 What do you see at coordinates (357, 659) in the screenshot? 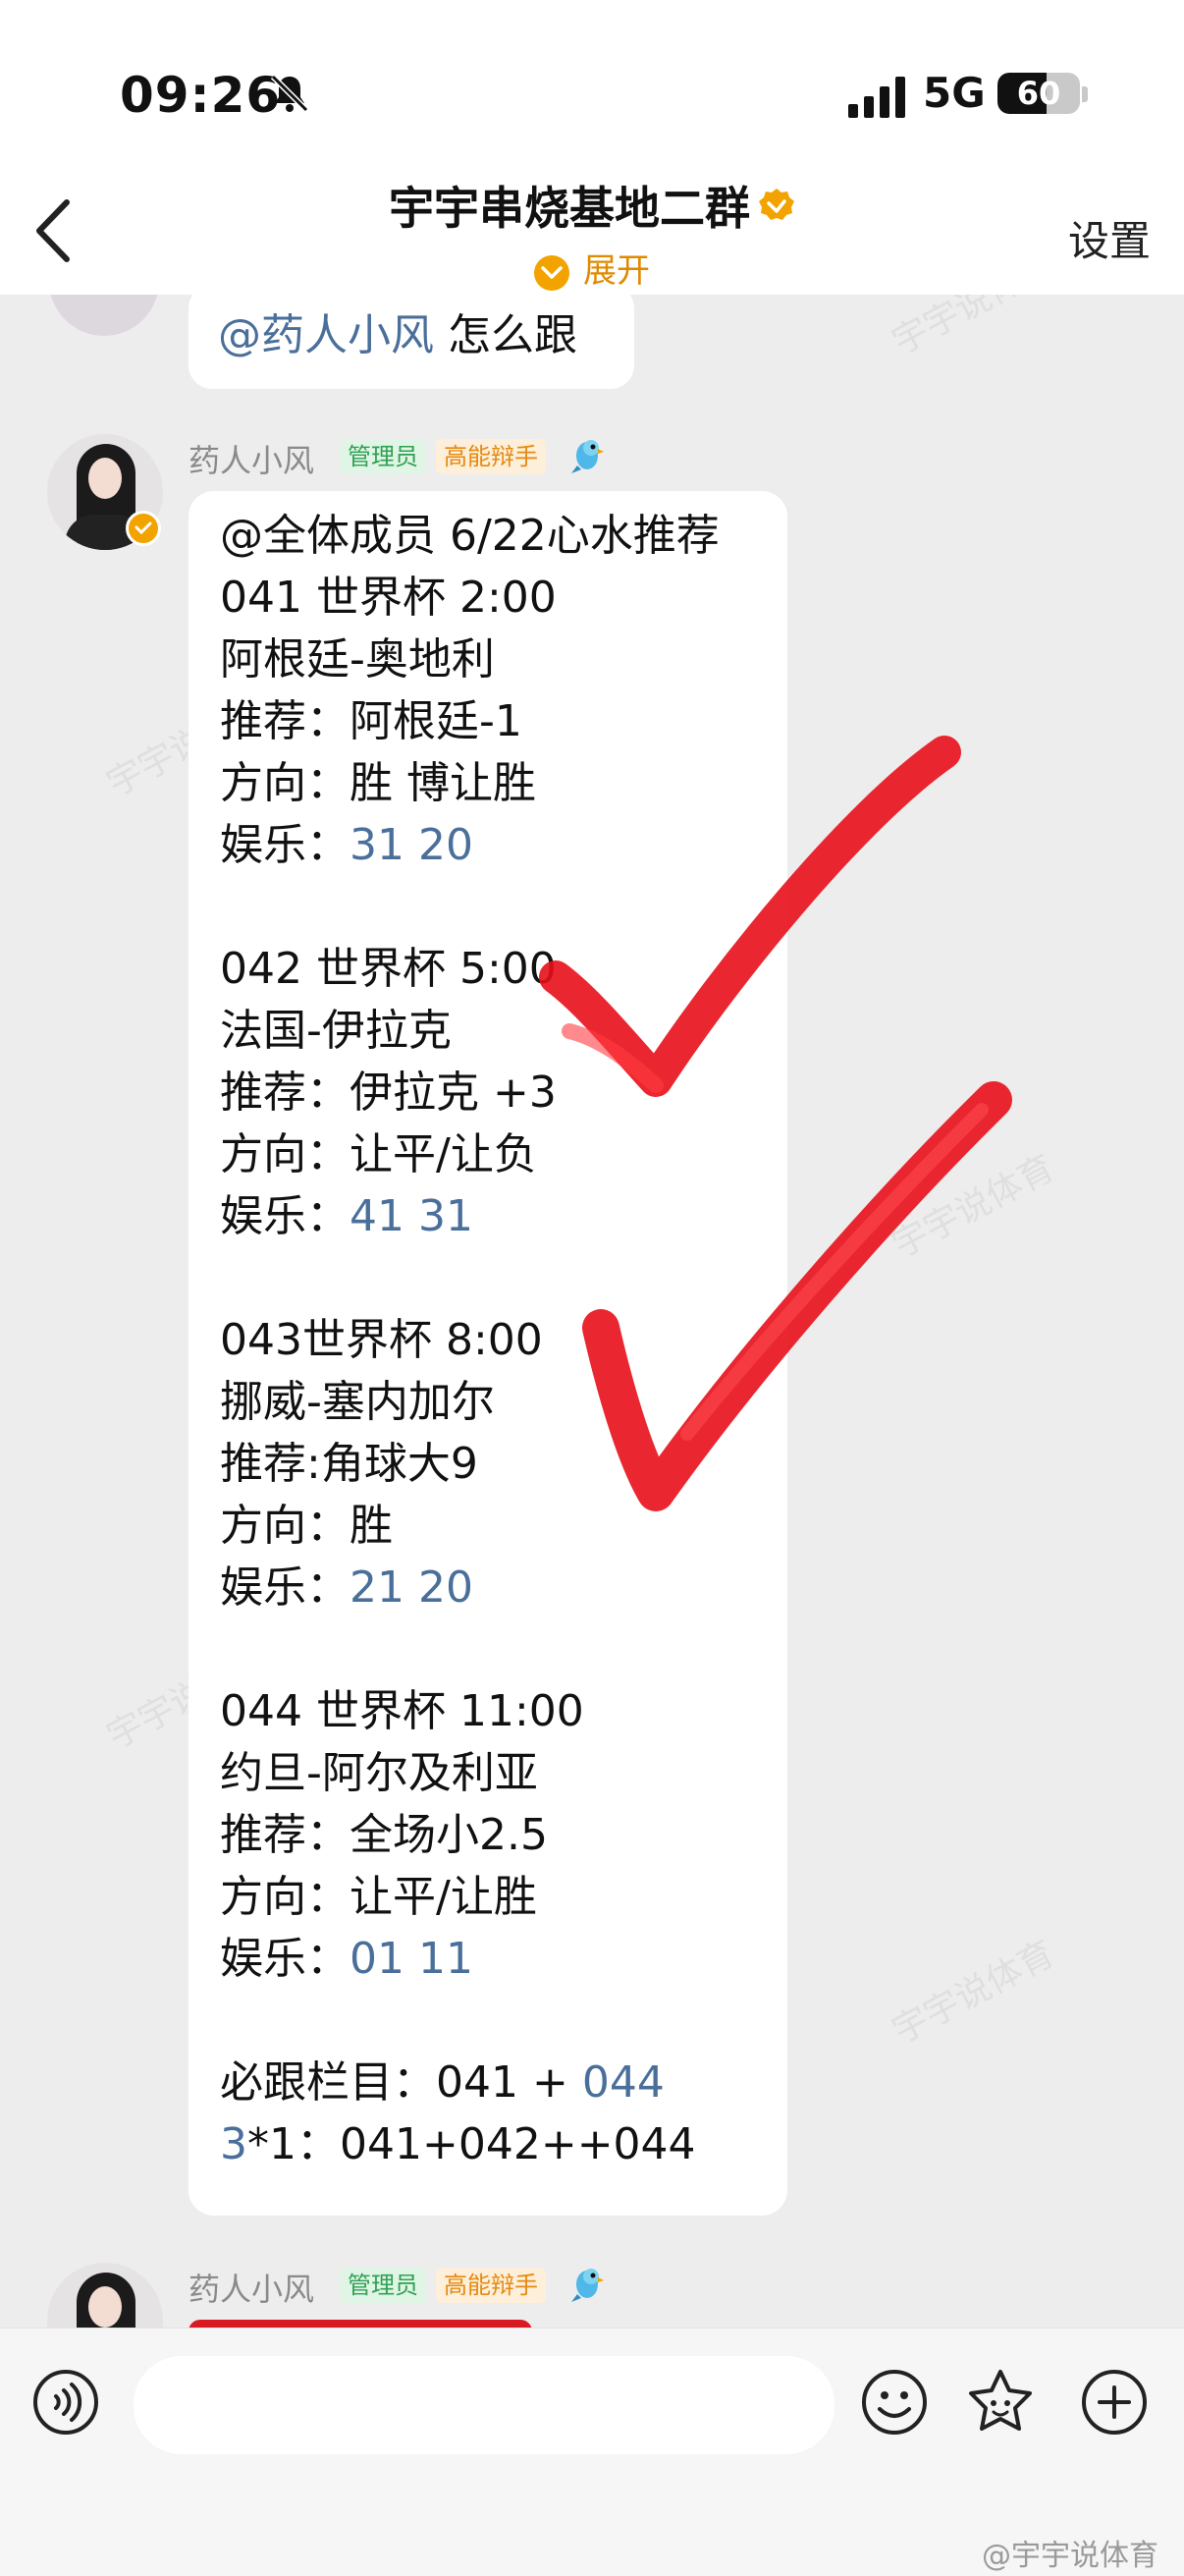
I see `line-text: 阿根廷-奥地利` at bounding box center [357, 659].